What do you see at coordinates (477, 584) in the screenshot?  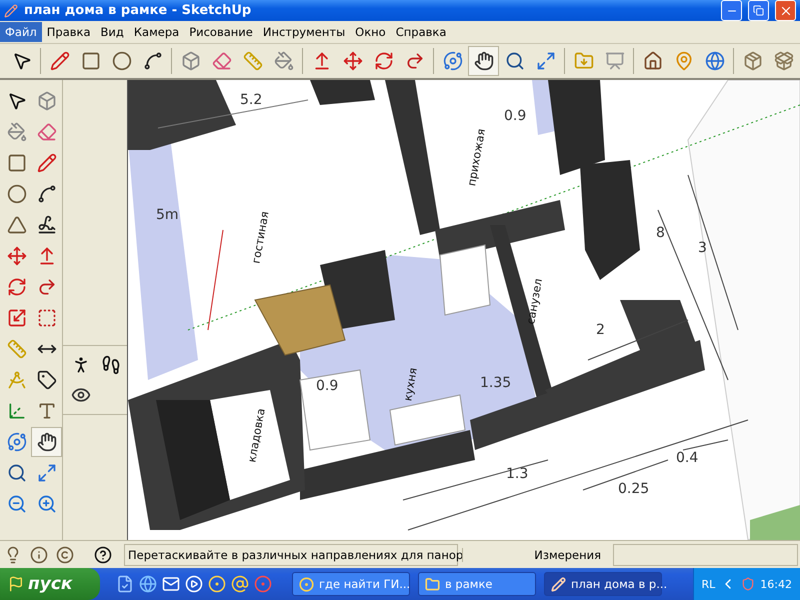 I see `taskbar-button: в рамке` at bounding box center [477, 584].